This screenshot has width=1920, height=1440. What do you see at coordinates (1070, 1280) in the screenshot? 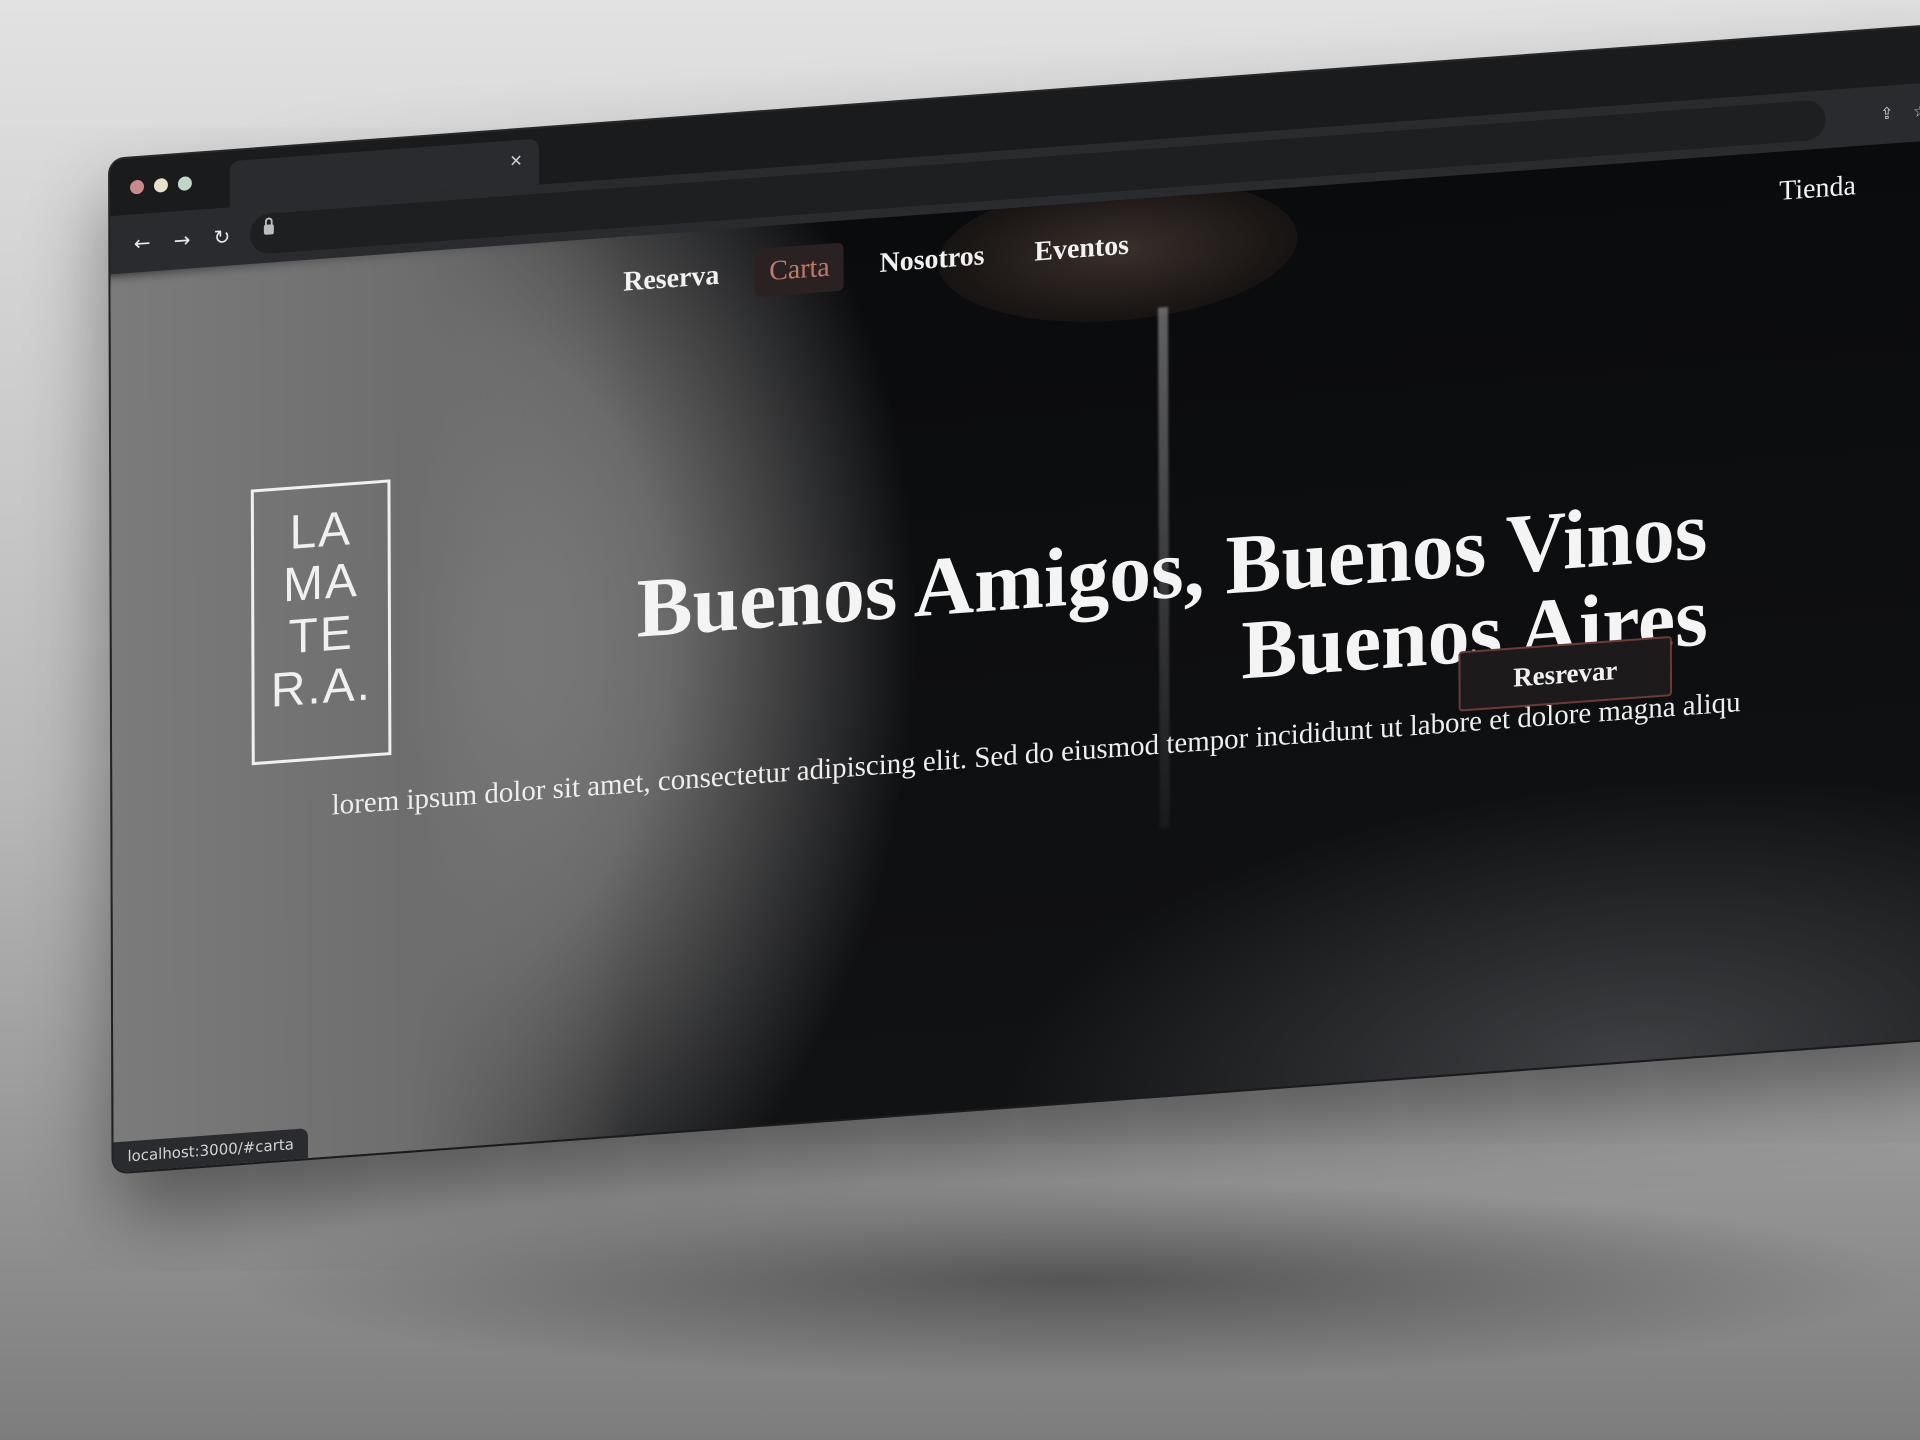
I see `shadow` at bounding box center [1070, 1280].